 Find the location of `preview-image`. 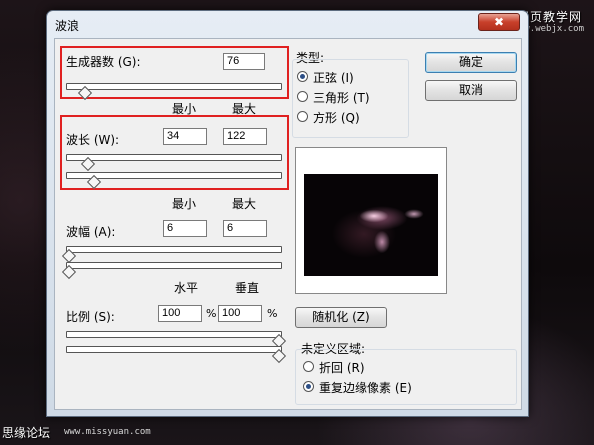

preview-image is located at coordinates (371, 225).